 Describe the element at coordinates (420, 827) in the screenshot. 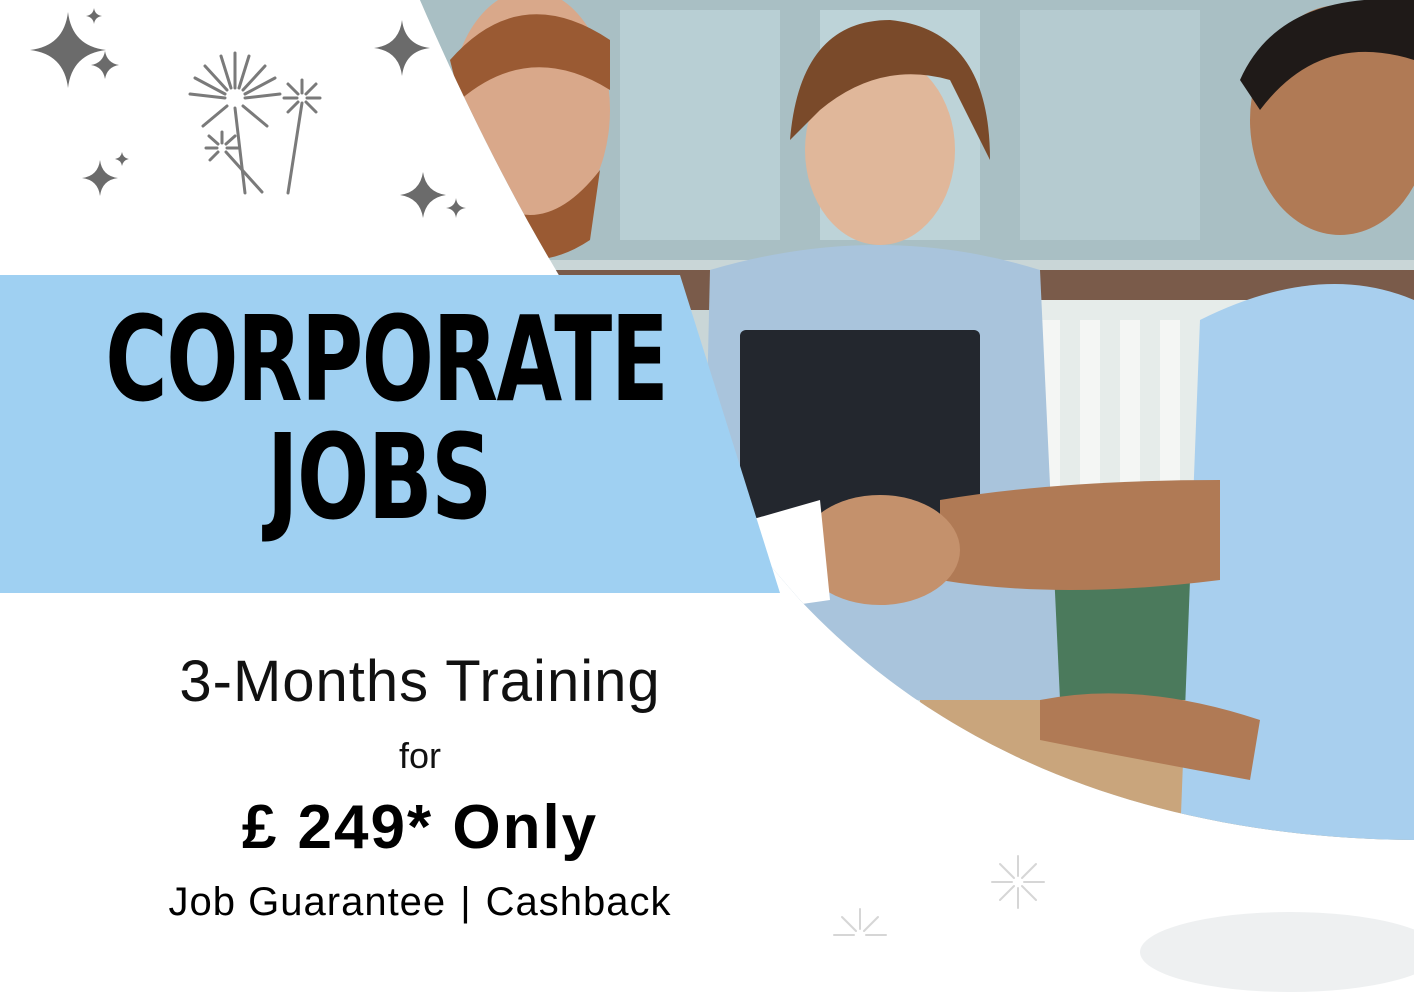

I see `price: £ 249* Only` at that location.